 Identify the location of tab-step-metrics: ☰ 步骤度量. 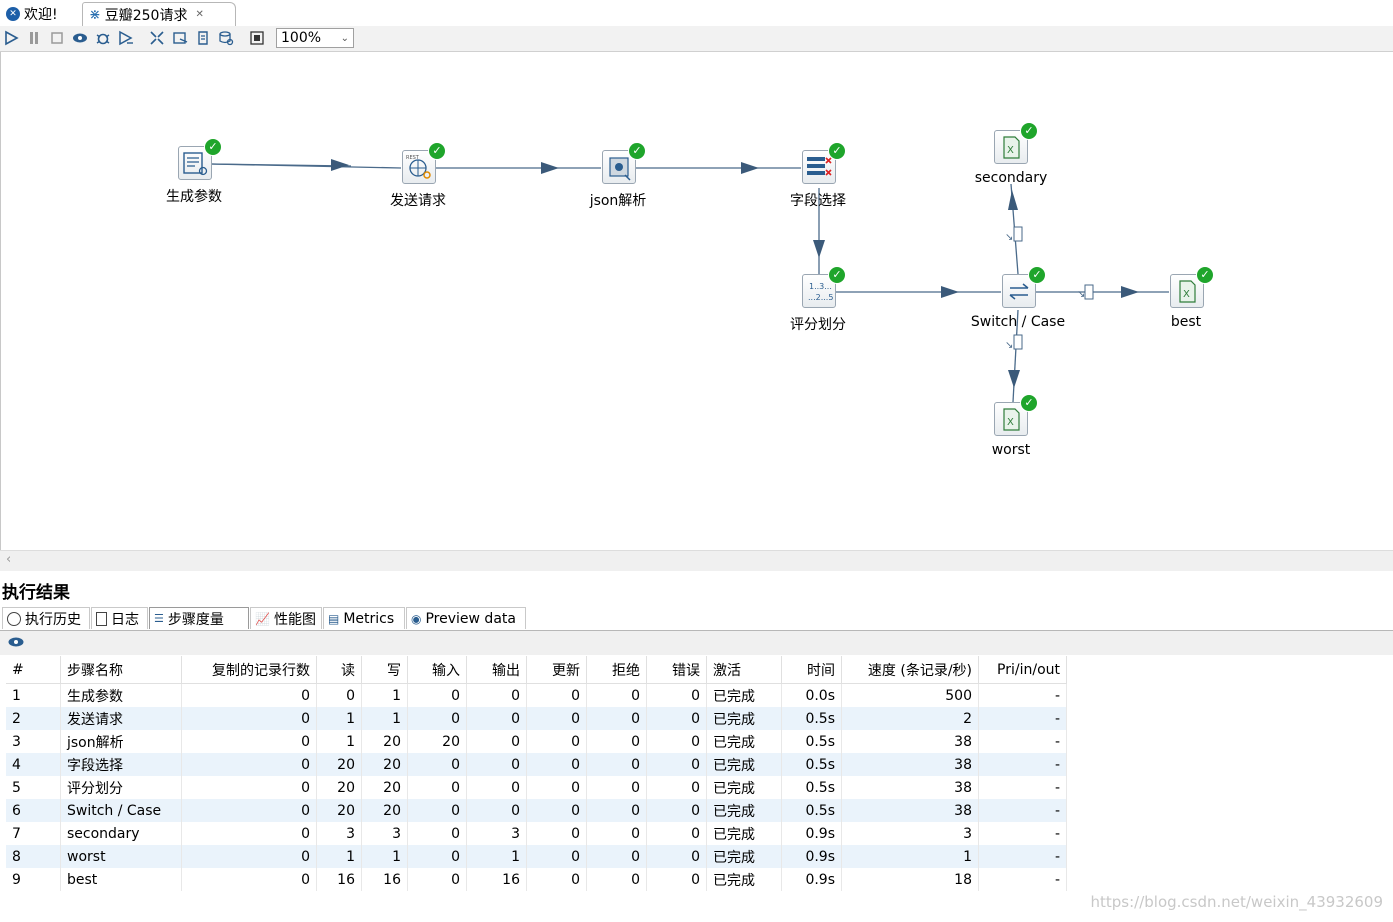
(199, 618).